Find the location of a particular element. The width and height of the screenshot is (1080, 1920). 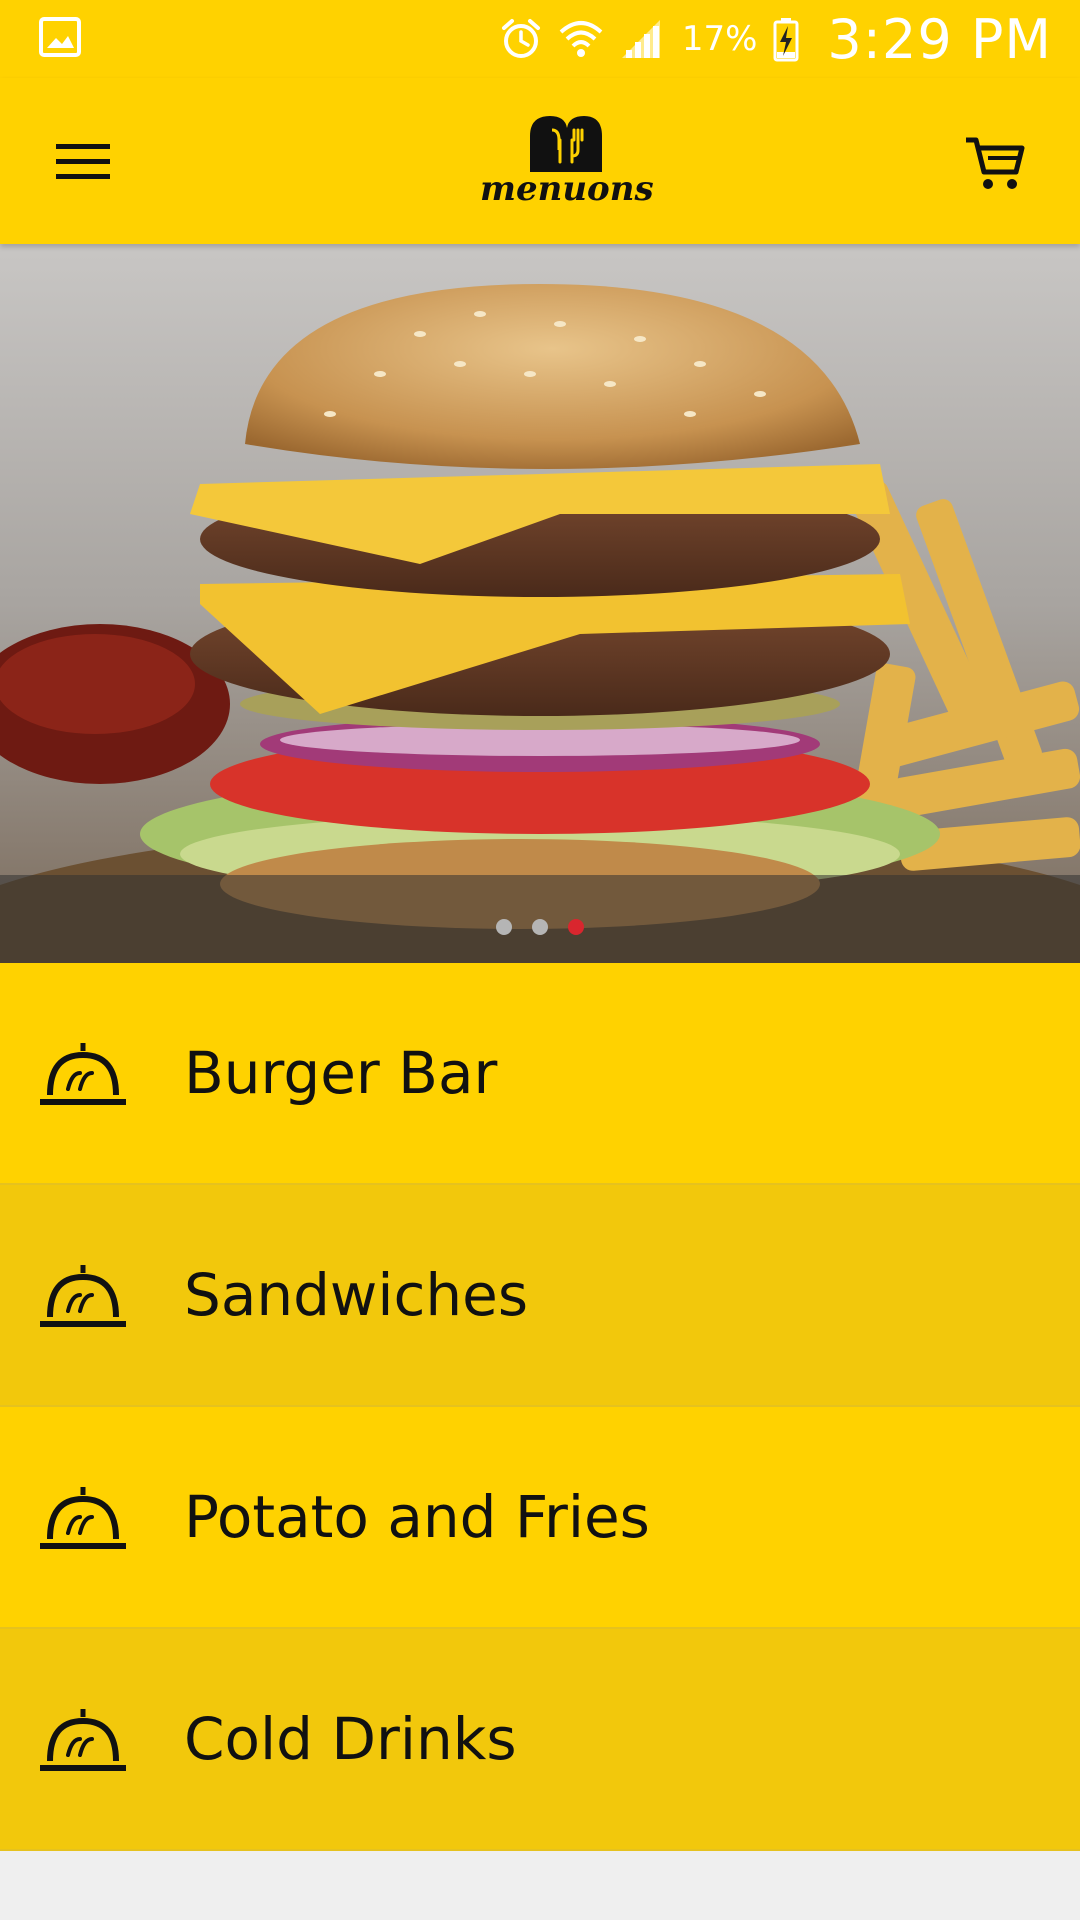

wifi-icon is located at coordinates (581, 39).